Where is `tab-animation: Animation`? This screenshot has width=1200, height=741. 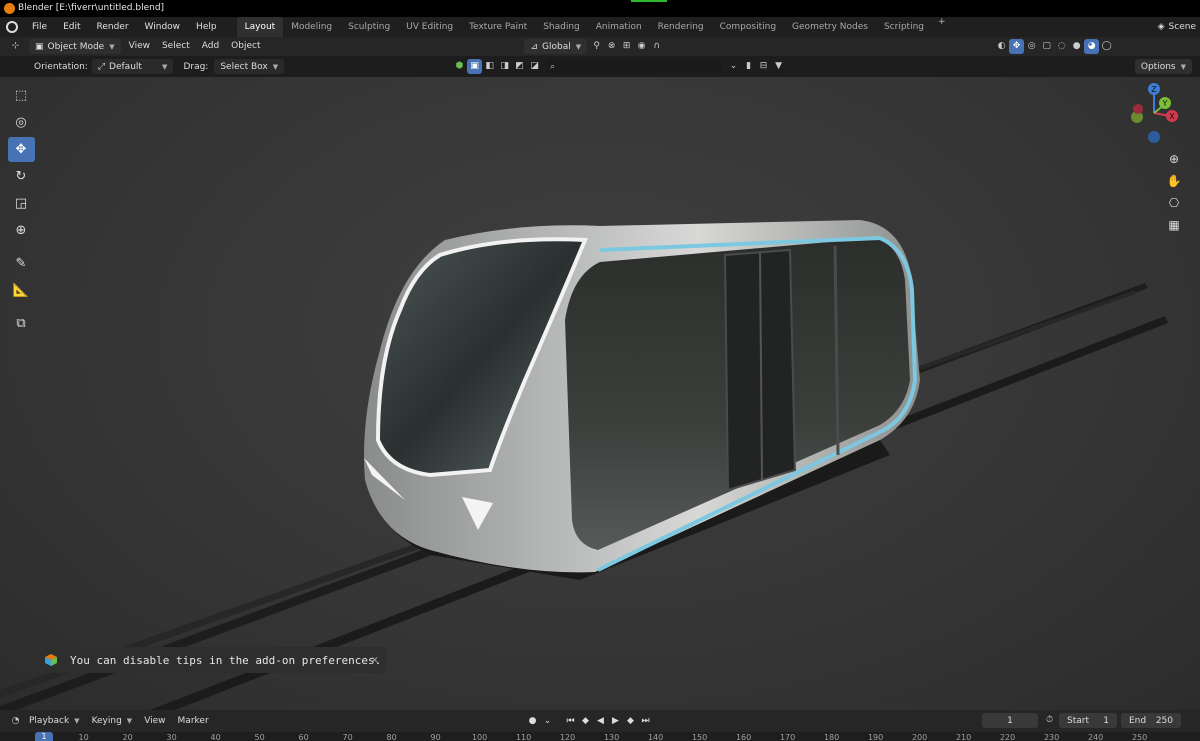 tab-animation: Animation is located at coordinates (619, 27).